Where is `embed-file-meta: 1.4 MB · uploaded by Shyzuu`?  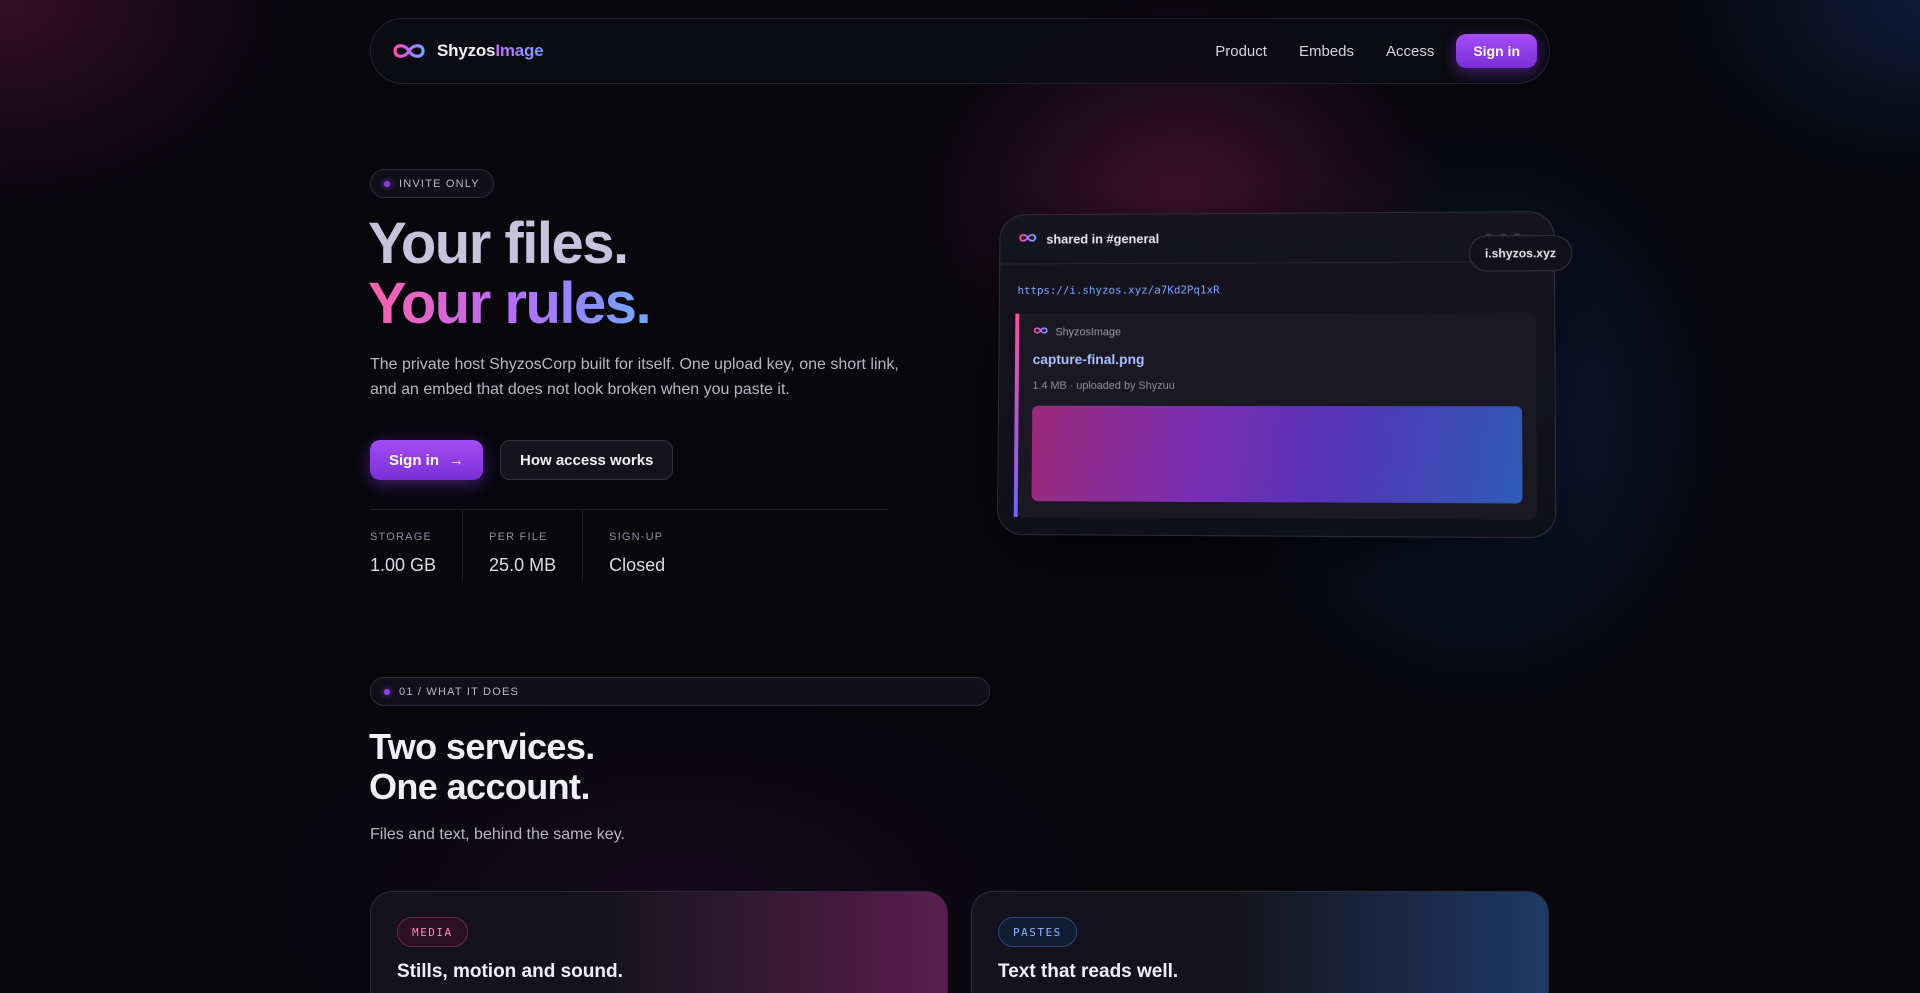
embed-file-meta: 1.4 MB · uploaded by Shyzuu is located at coordinates (1103, 385).